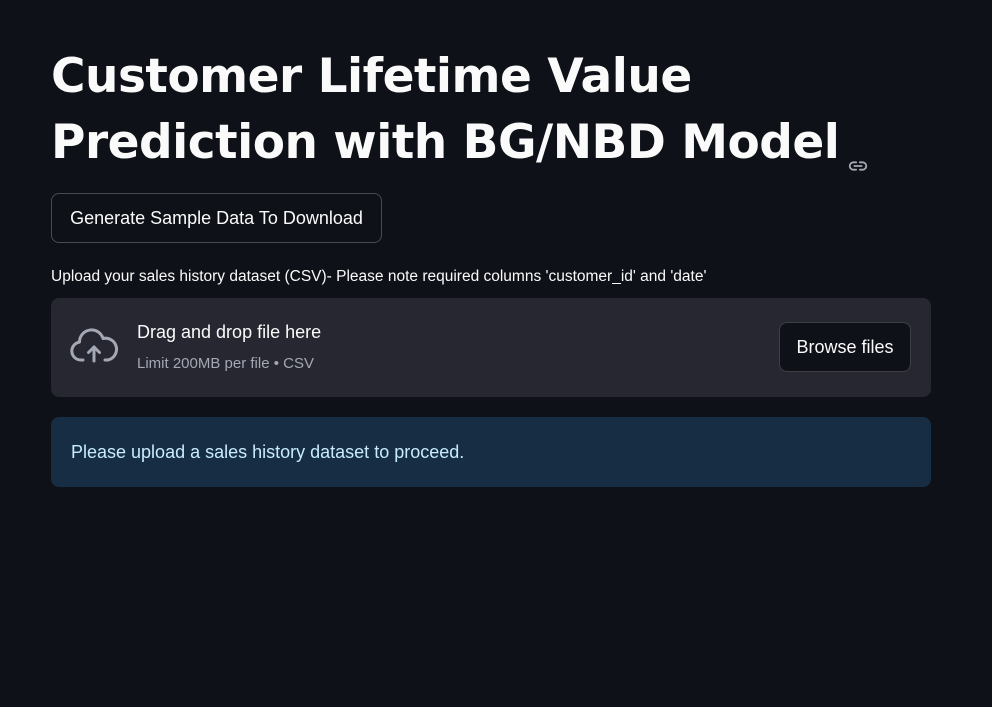 The height and width of the screenshot is (707, 992). What do you see at coordinates (845, 347) in the screenshot?
I see `browse-files-button: Browse files` at bounding box center [845, 347].